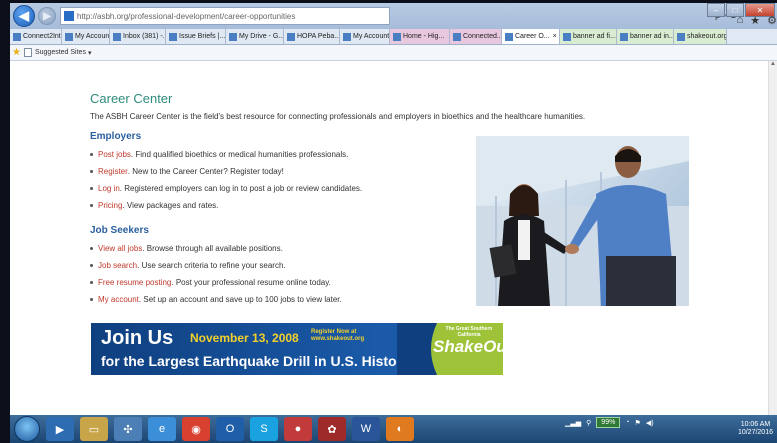  I want to click on tab-label: My Account, so click(371, 36).